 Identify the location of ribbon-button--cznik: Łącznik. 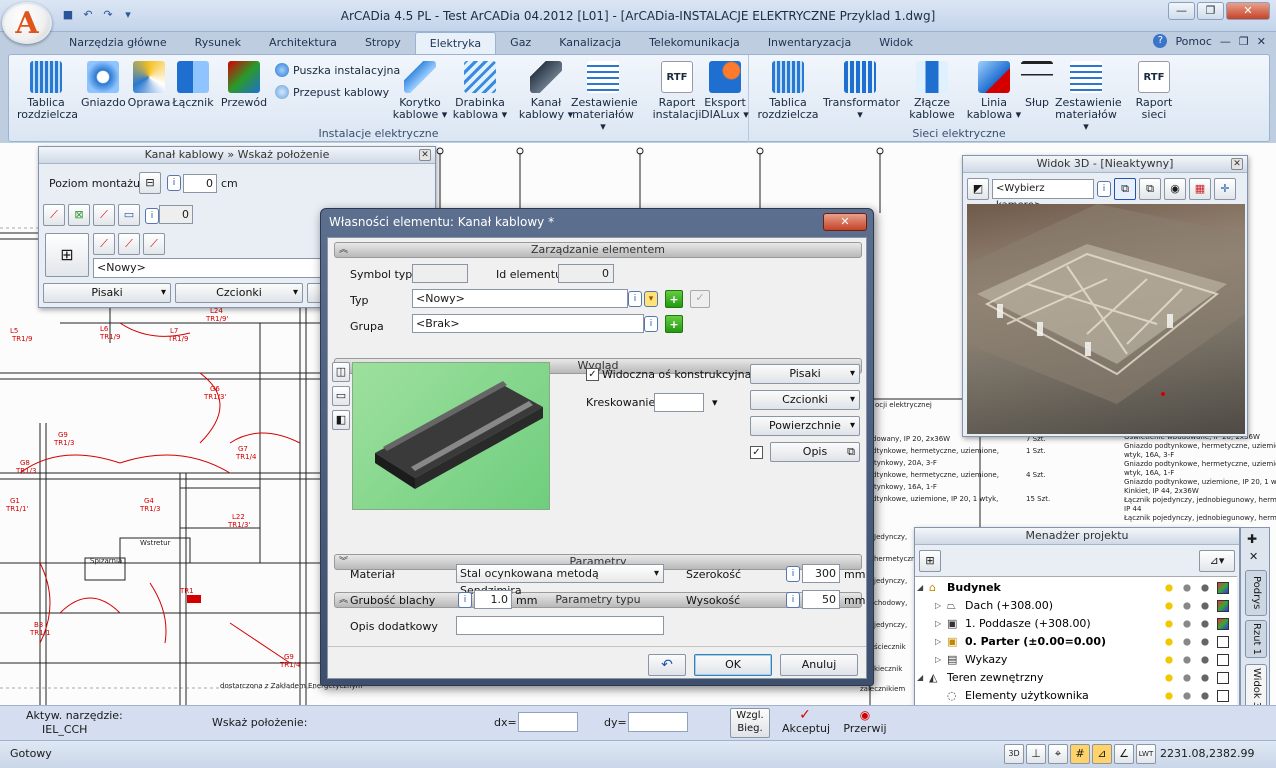
(193, 85).